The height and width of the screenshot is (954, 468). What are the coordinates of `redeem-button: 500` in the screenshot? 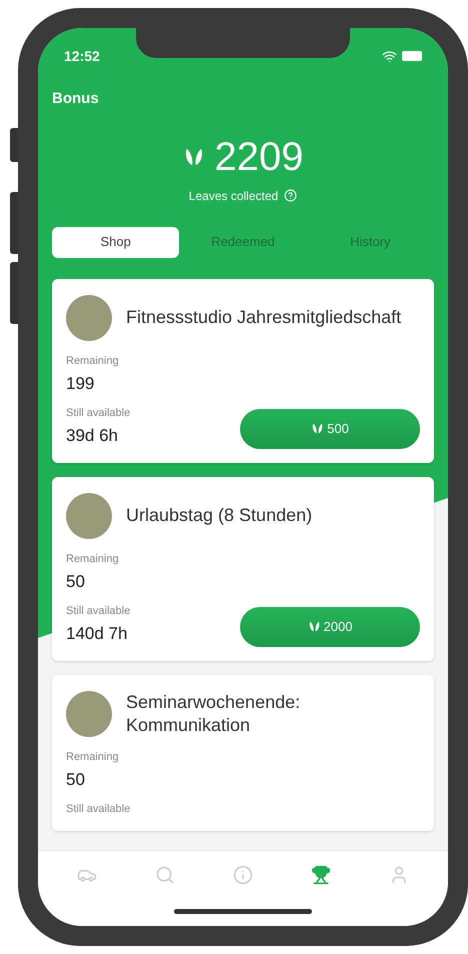 It's located at (330, 428).